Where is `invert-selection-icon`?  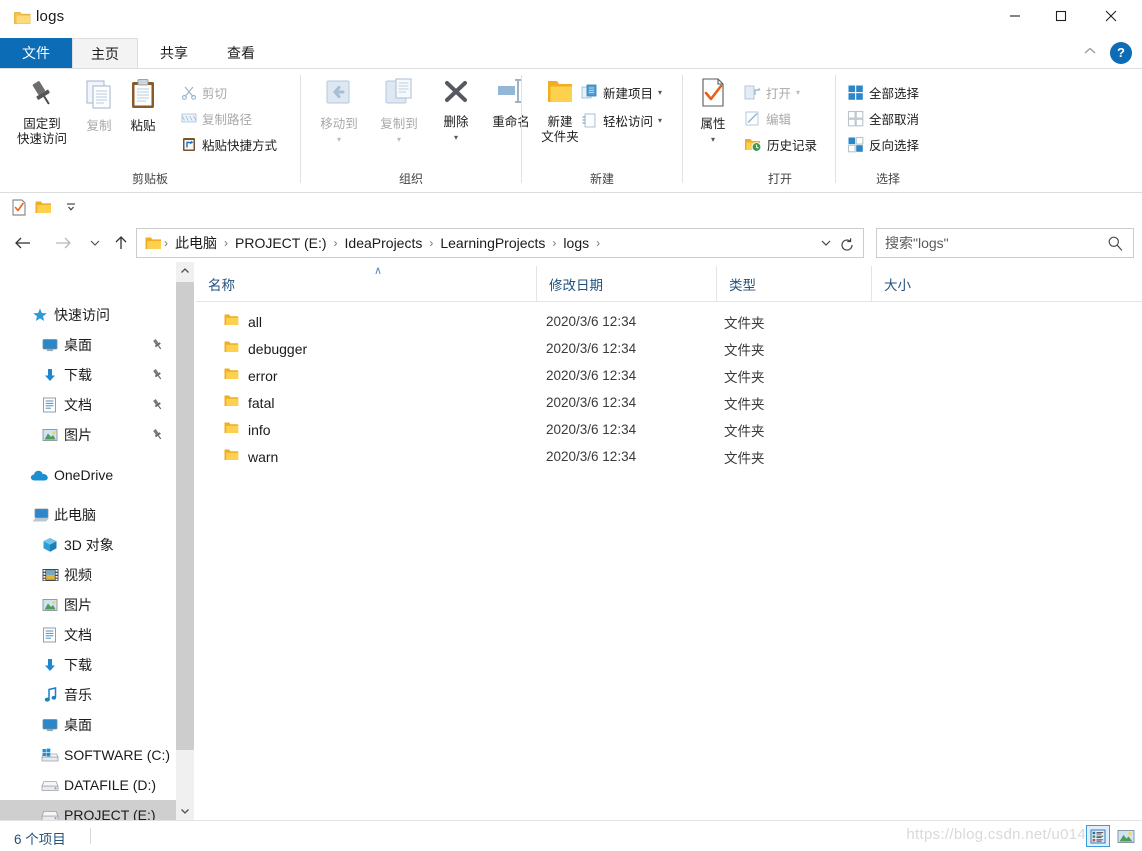 invert-selection-icon is located at coordinates (855, 144).